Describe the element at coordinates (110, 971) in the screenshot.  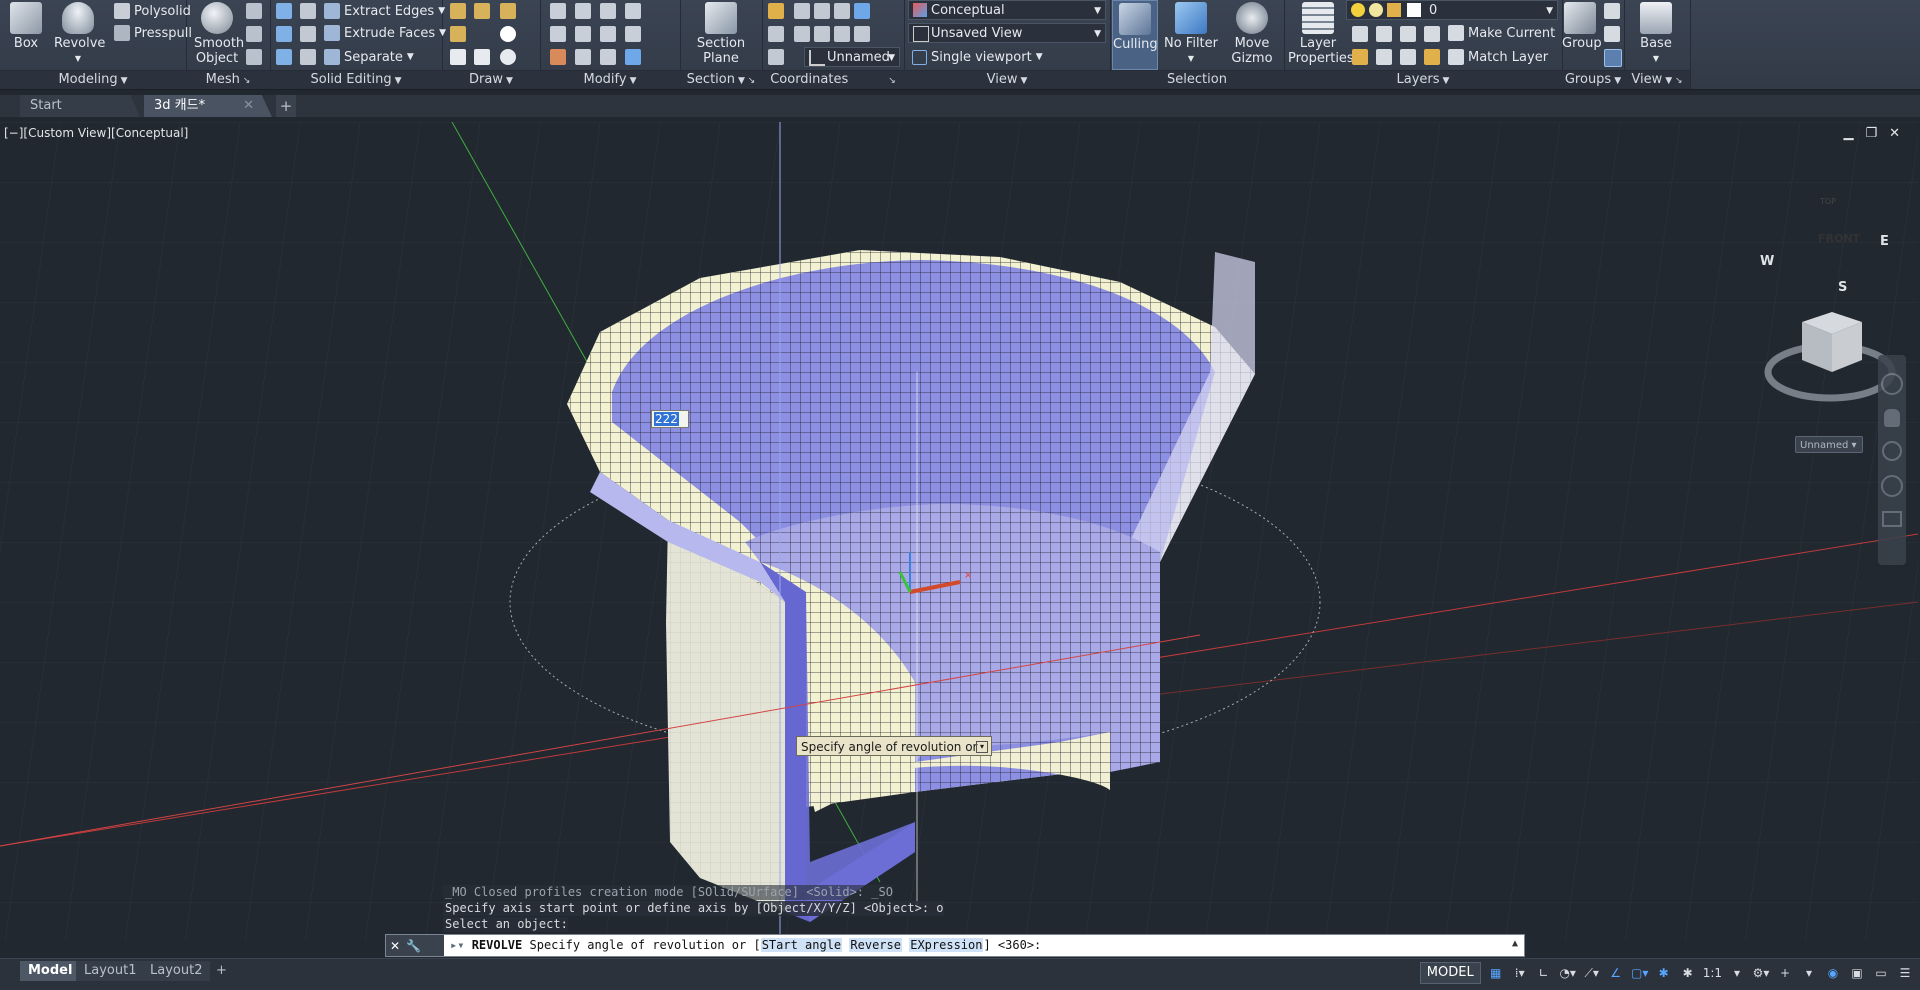
I see `tab-layout1: Layout1` at that location.